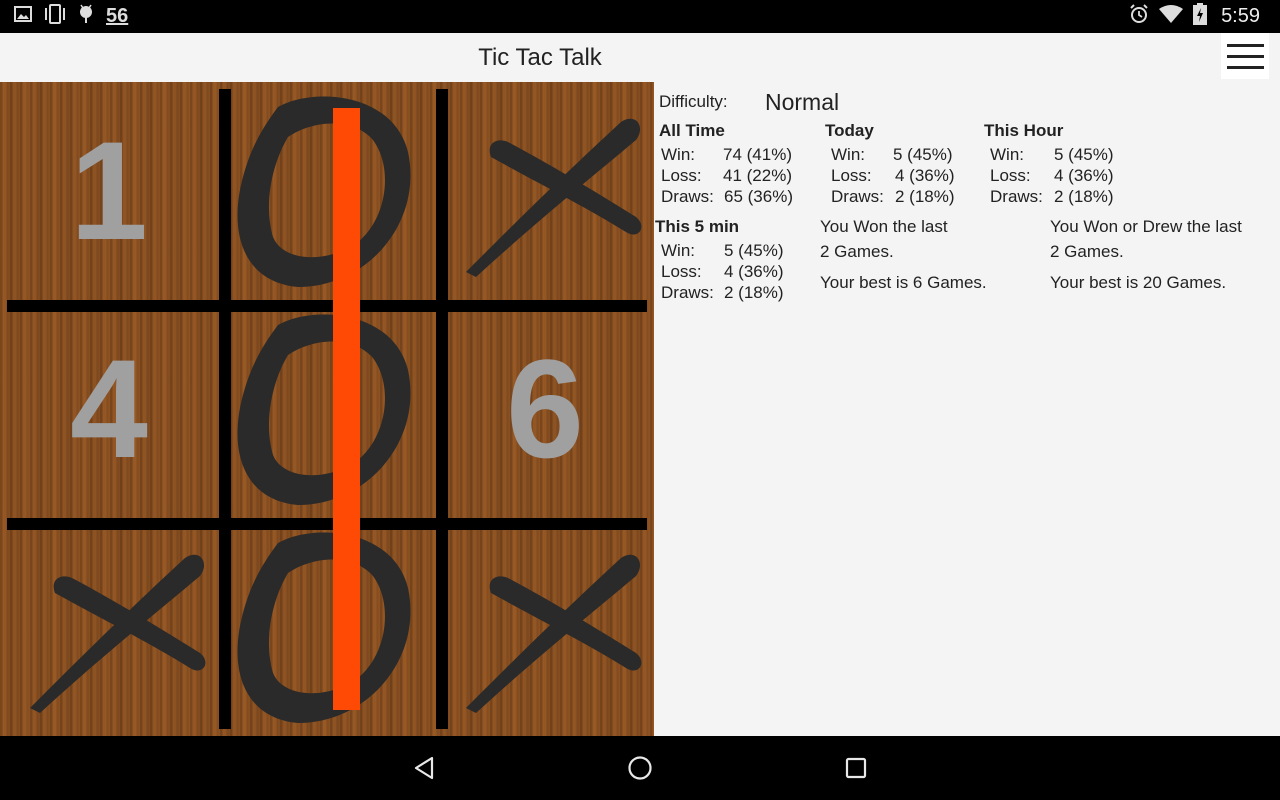  Describe the element at coordinates (923, 154) in the screenshot. I see `today-win-value: 5 (45%)` at that location.